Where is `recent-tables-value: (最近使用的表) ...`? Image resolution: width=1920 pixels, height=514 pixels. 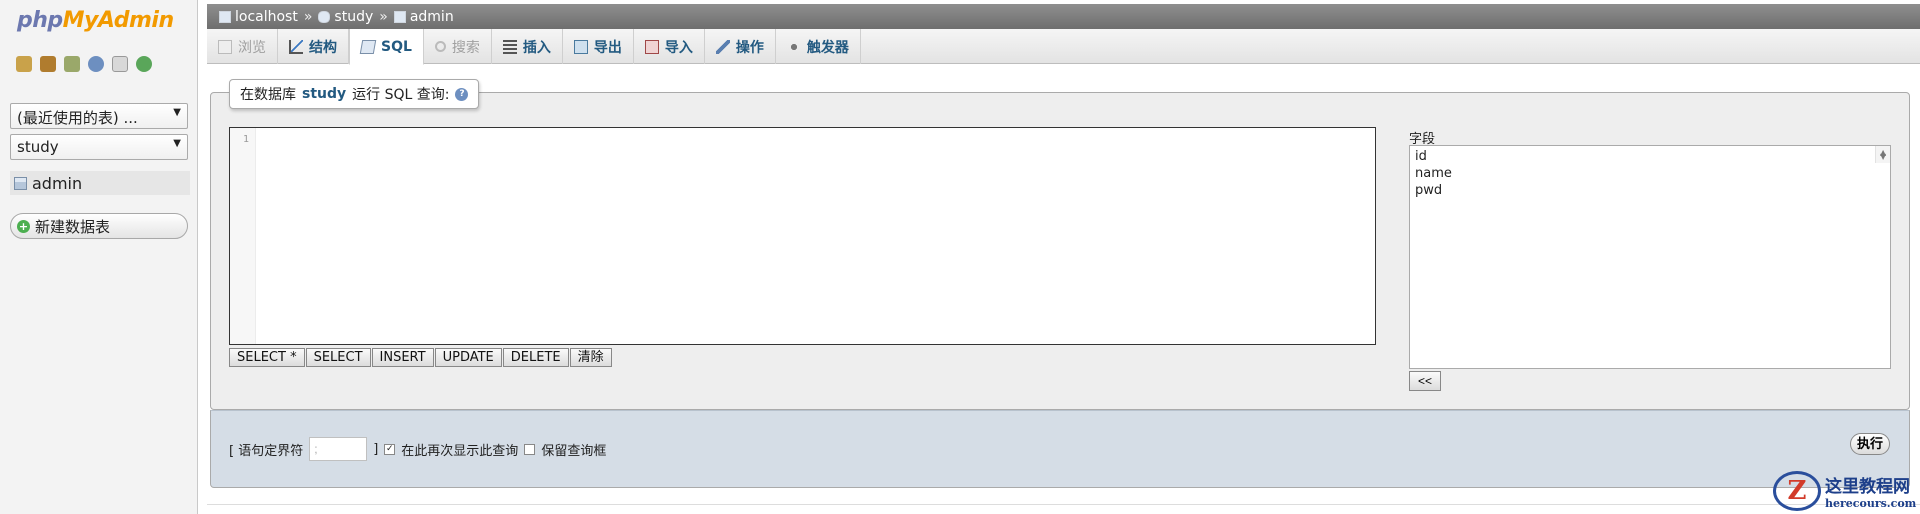
recent-tables-value: (最近使用的表) ... is located at coordinates (77, 118).